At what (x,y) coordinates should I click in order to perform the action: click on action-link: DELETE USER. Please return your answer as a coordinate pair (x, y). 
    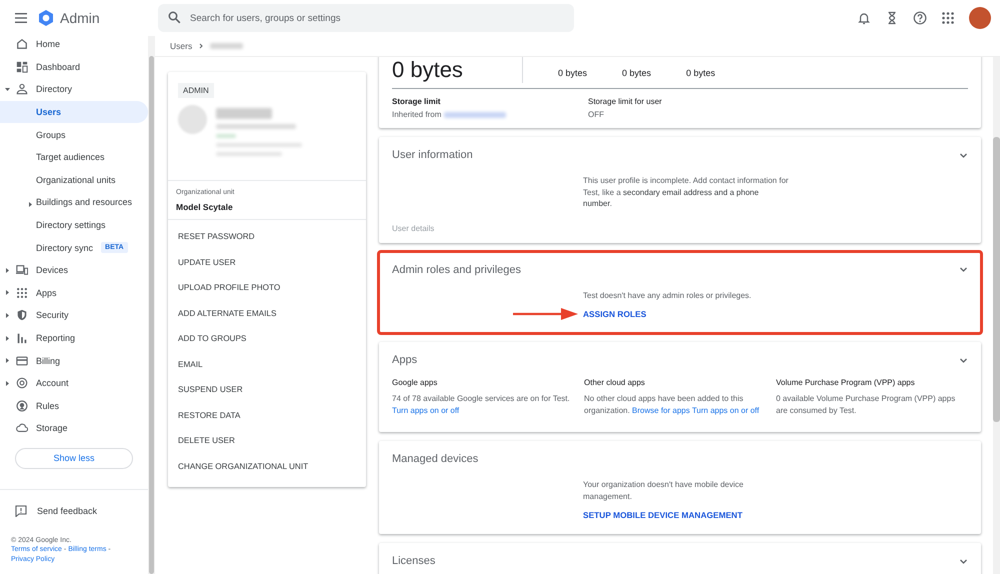
    Looking at the image, I should click on (267, 441).